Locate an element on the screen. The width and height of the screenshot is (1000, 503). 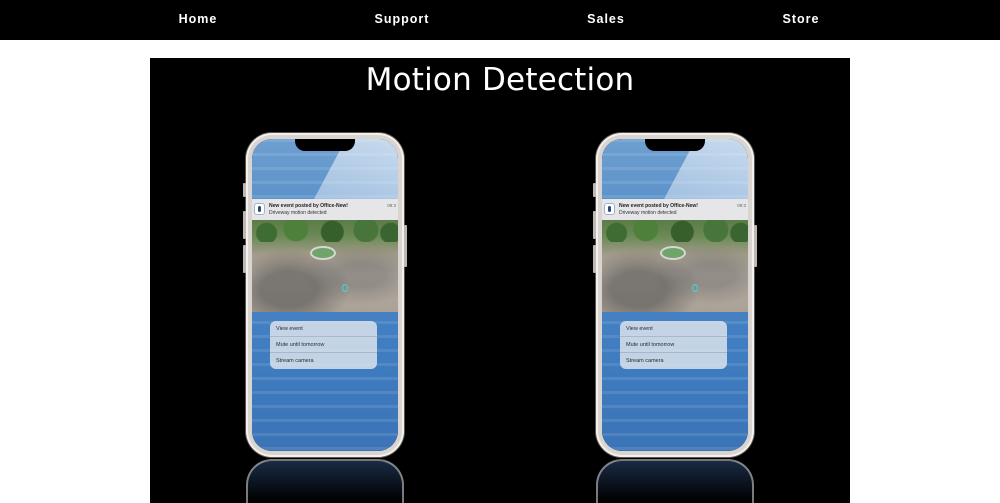
nav-link-home: Home is located at coordinates (198, 19).